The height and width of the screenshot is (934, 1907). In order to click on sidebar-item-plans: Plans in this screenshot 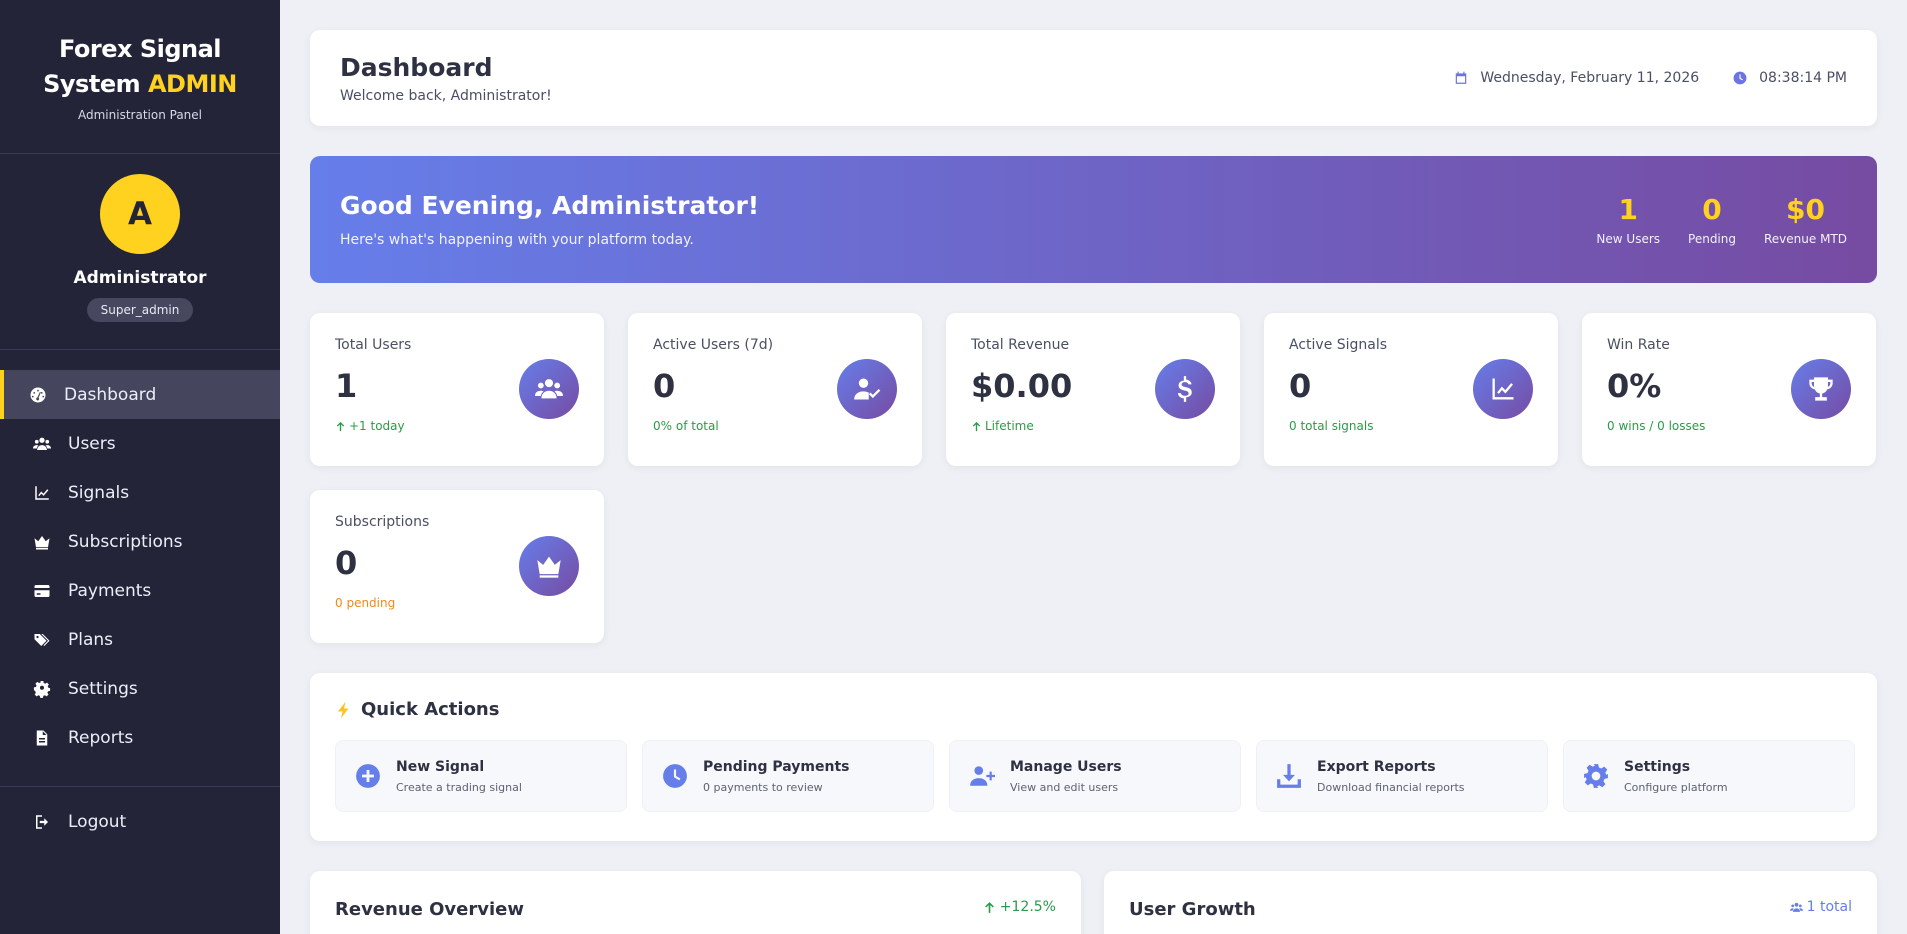, I will do `click(140, 639)`.